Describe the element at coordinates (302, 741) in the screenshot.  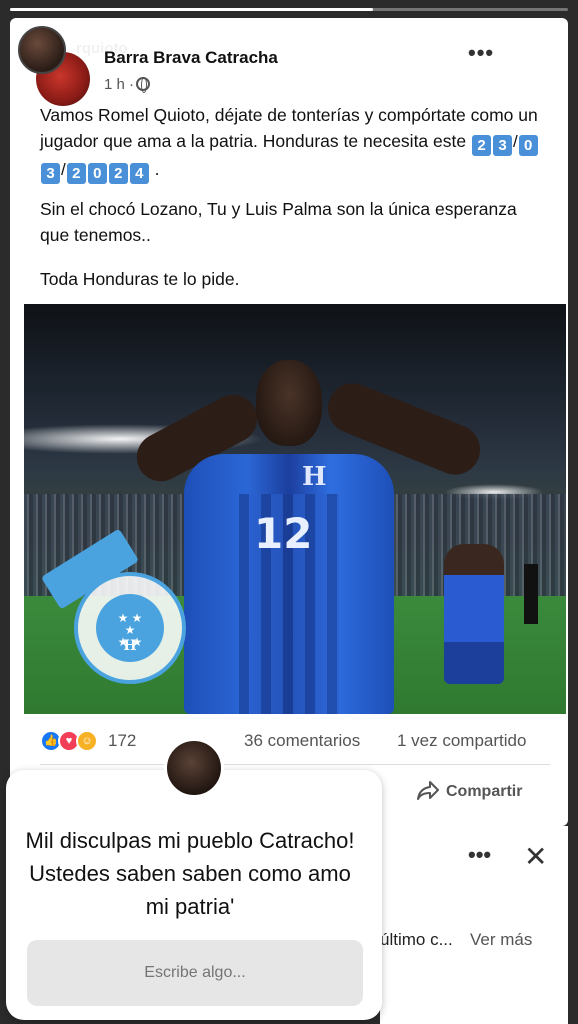
I see `comments-count: 36 comentarios` at that location.